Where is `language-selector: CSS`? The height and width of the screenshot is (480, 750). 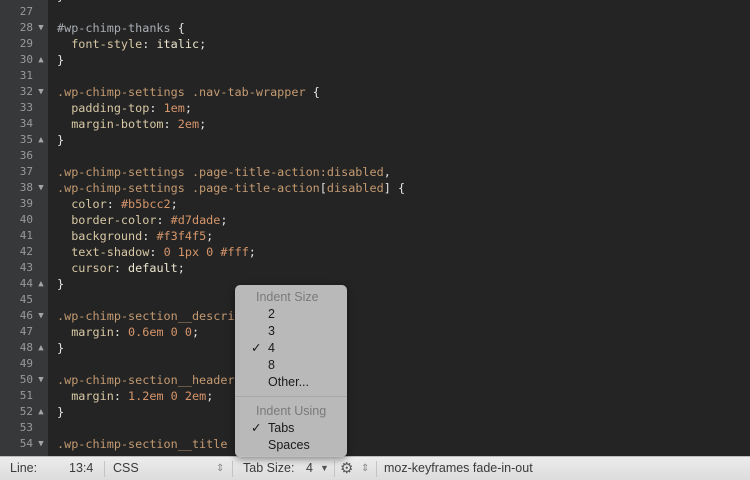
language-selector: CSS is located at coordinates (126, 468).